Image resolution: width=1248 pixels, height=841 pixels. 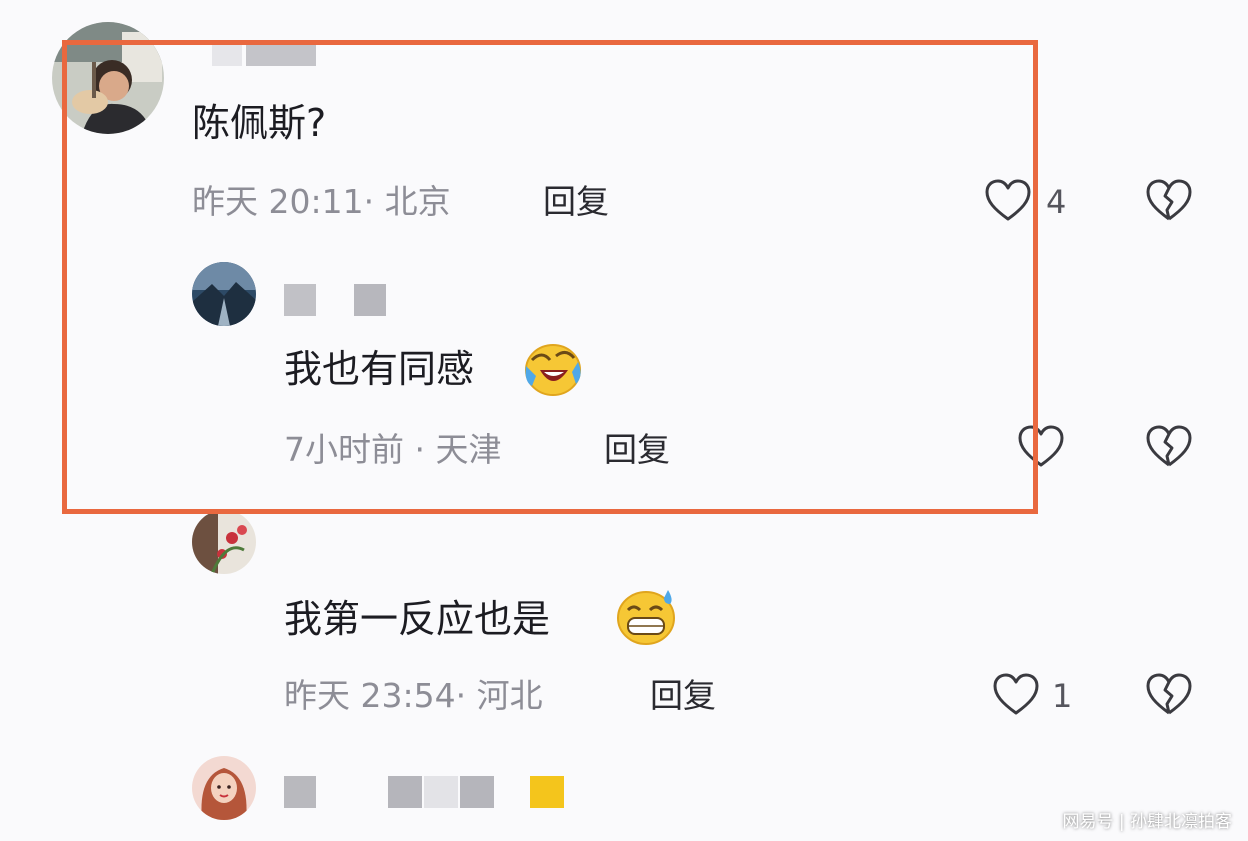 I want to click on user-badge, so click(x=547, y=792).